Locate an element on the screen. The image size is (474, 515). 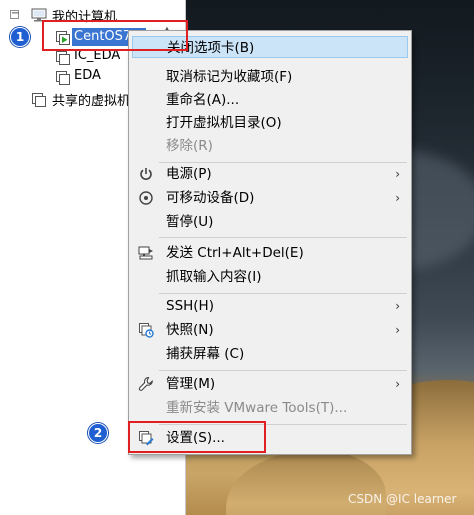
menu-item-label: 捕获屏幕 (C) is located at coordinates (205, 354).